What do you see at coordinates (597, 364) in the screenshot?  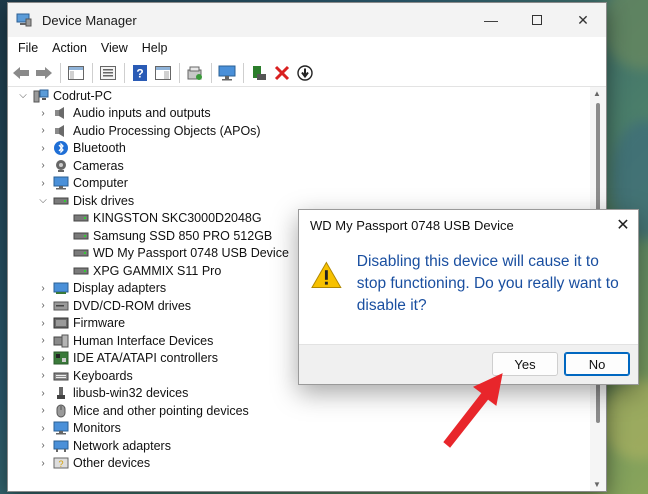 I see `no-button: No` at bounding box center [597, 364].